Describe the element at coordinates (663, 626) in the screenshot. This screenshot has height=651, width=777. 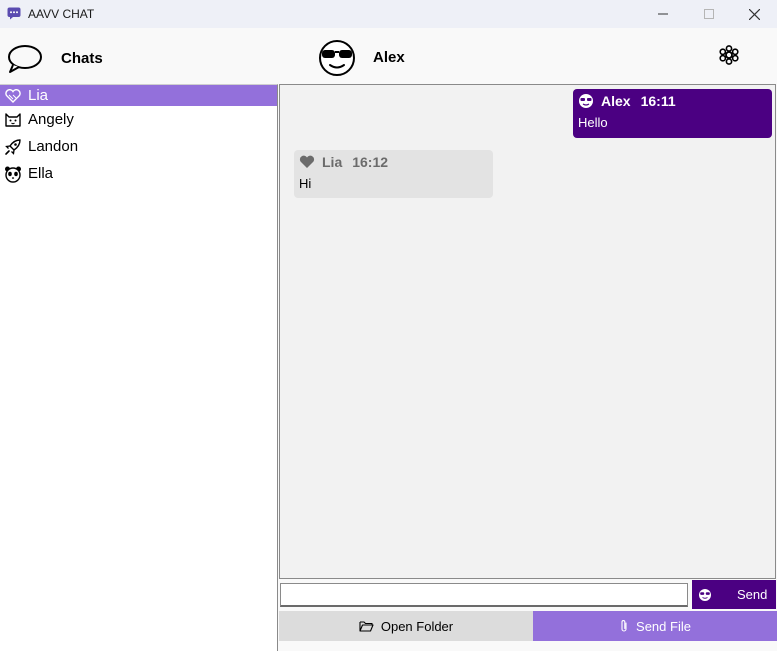
I see `send-file-label: Send File` at that location.